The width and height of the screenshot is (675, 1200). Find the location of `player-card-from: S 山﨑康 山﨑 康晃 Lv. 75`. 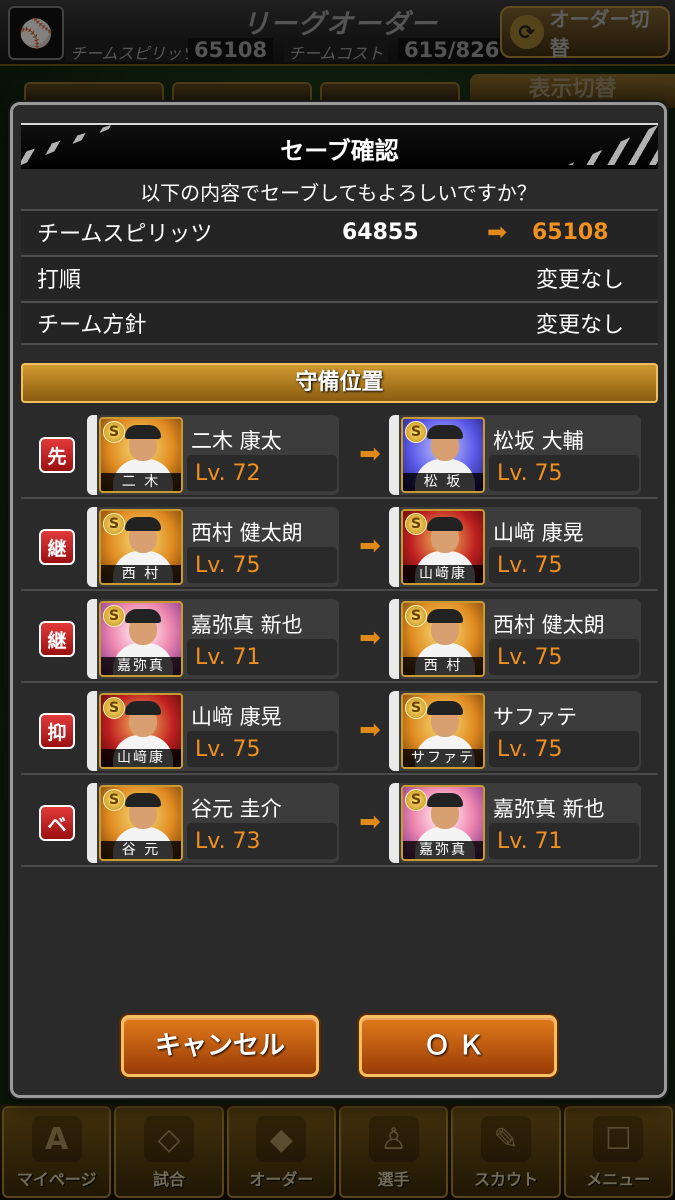

player-card-from: S 山﨑康 山﨑 康晃 Lv. 75 is located at coordinates (213, 731).